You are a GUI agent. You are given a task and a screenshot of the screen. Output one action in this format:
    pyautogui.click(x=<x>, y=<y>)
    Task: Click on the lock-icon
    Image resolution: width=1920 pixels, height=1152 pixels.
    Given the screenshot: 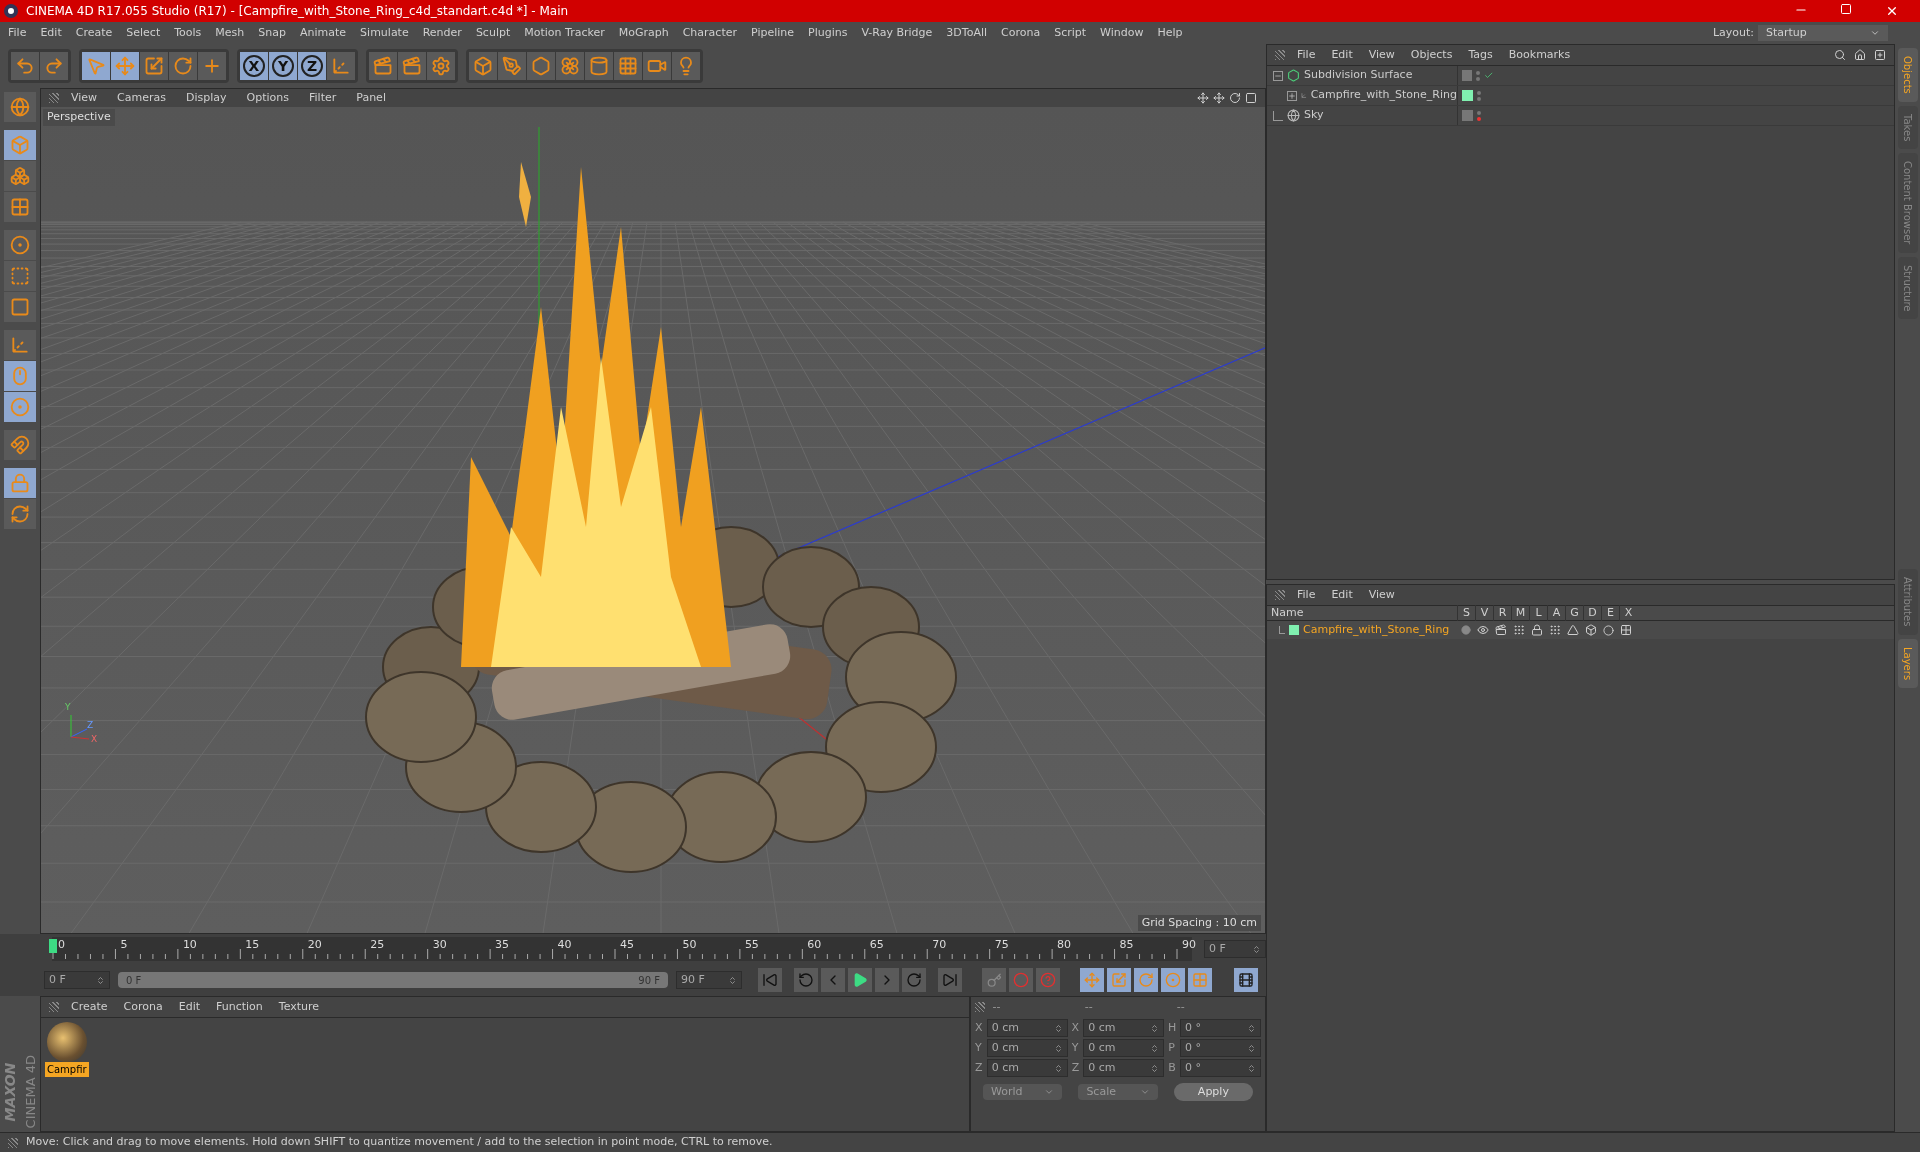 What is the action you would take?
    pyautogui.click(x=1537, y=630)
    